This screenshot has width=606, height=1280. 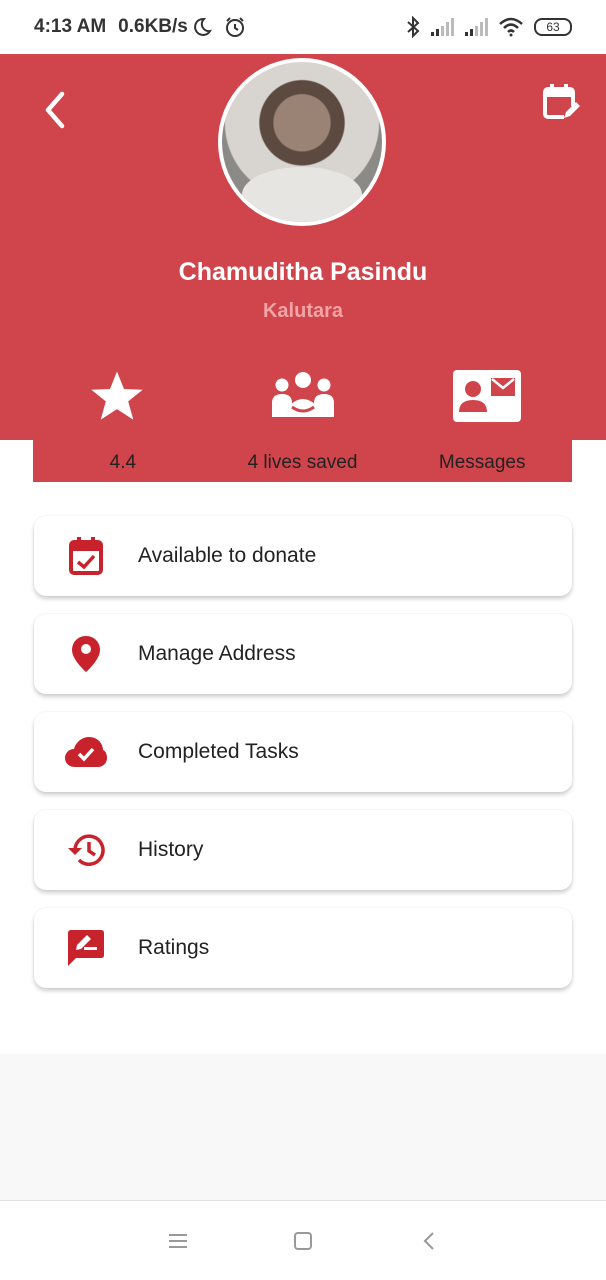 I want to click on status-time: 4:13 AM, so click(x=70, y=26).